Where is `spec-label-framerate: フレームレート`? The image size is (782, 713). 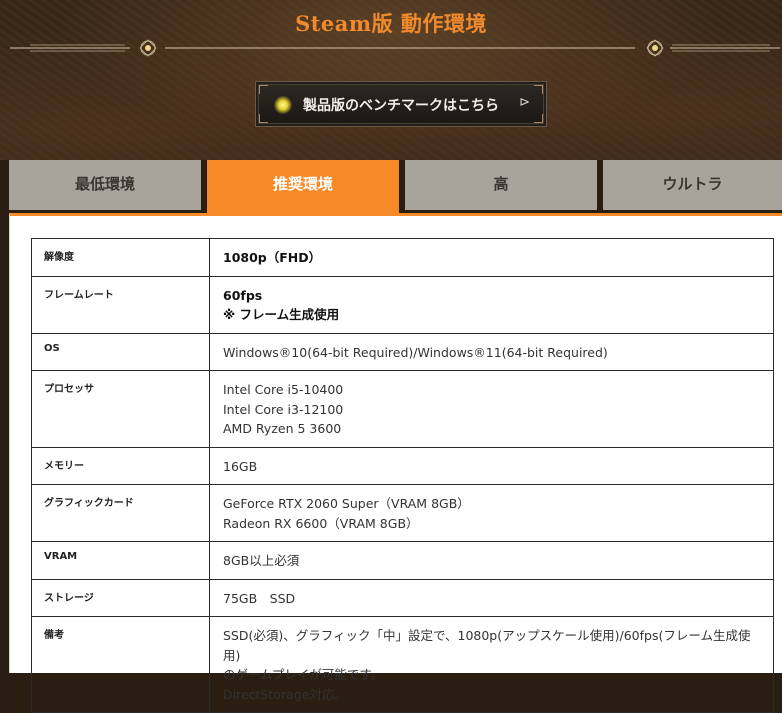 spec-label-framerate: フレームレート is located at coordinates (120, 304).